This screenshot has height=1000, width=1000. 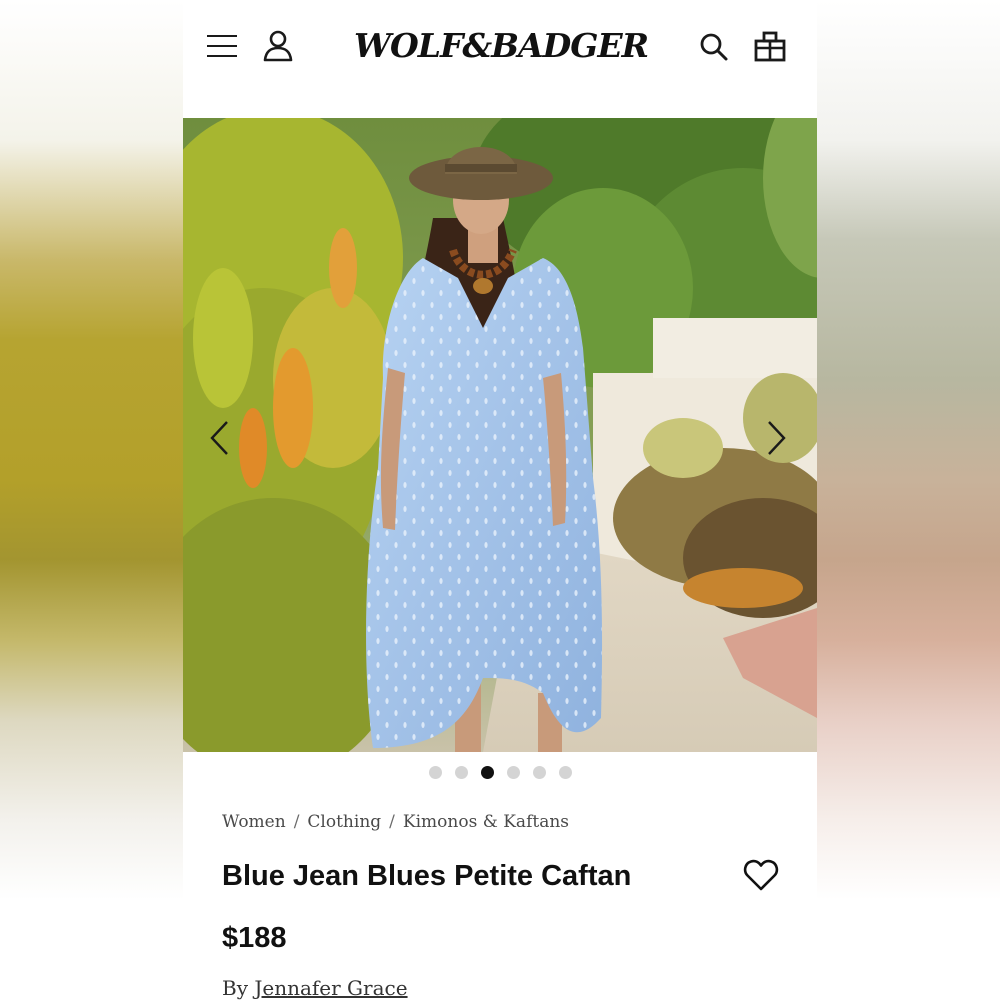 What do you see at coordinates (714, 47) in the screenshot?
I see `search-icon` at bounding box center [714, 47].